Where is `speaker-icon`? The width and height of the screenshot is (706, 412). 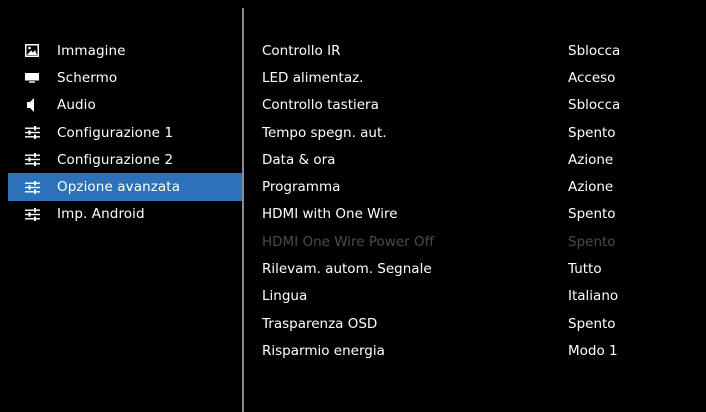 speaker-icon is located at coordinates (32, 105).